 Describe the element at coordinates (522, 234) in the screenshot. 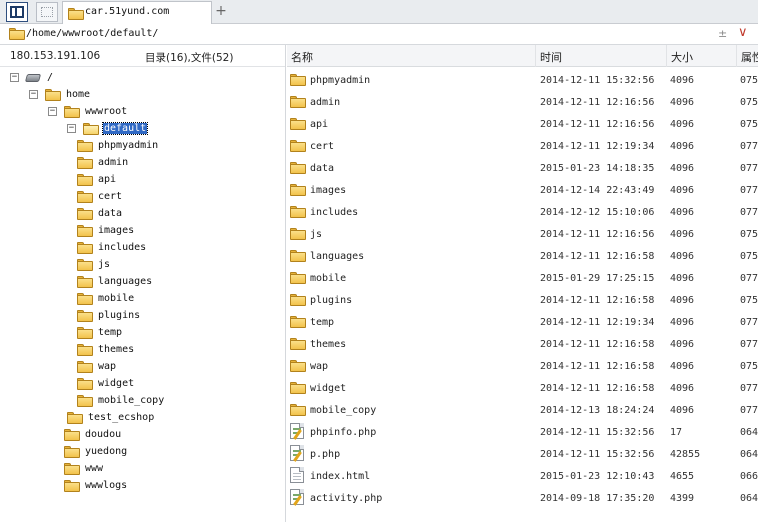

I see `file-row: js 2014-12-11 12:16:56 4096 075` at that location.